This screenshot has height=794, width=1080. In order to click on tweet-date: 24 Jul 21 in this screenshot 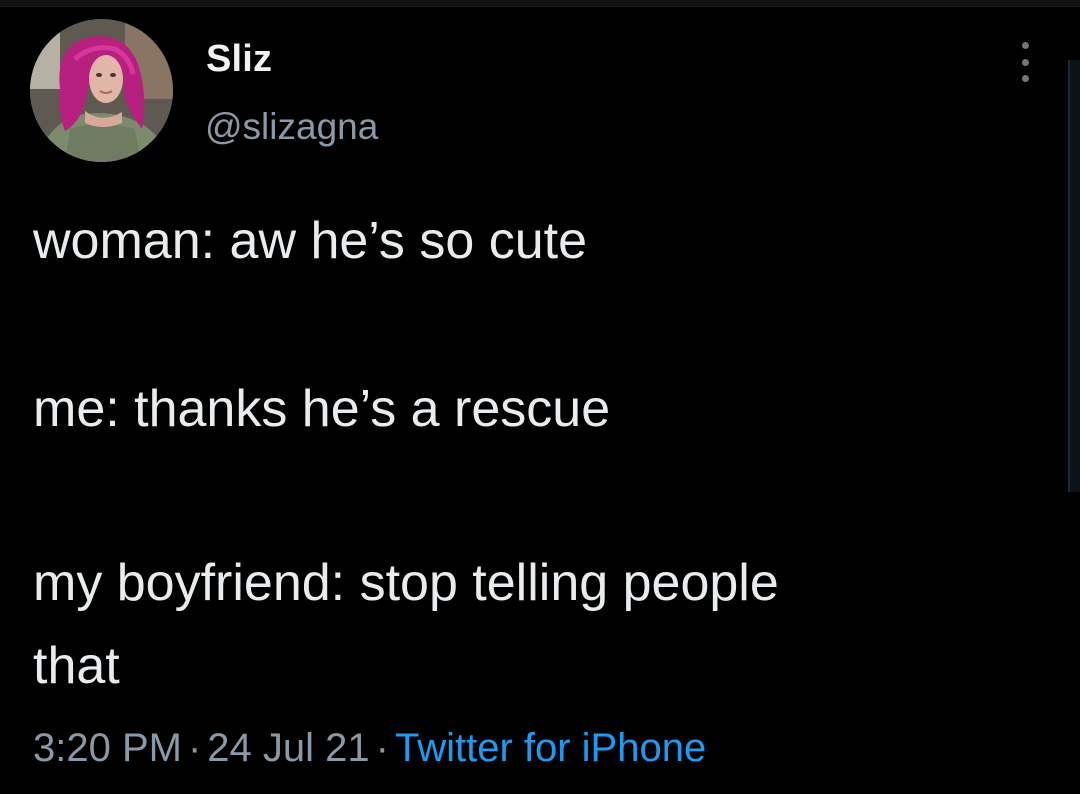, I will do `click(288, 748)`.